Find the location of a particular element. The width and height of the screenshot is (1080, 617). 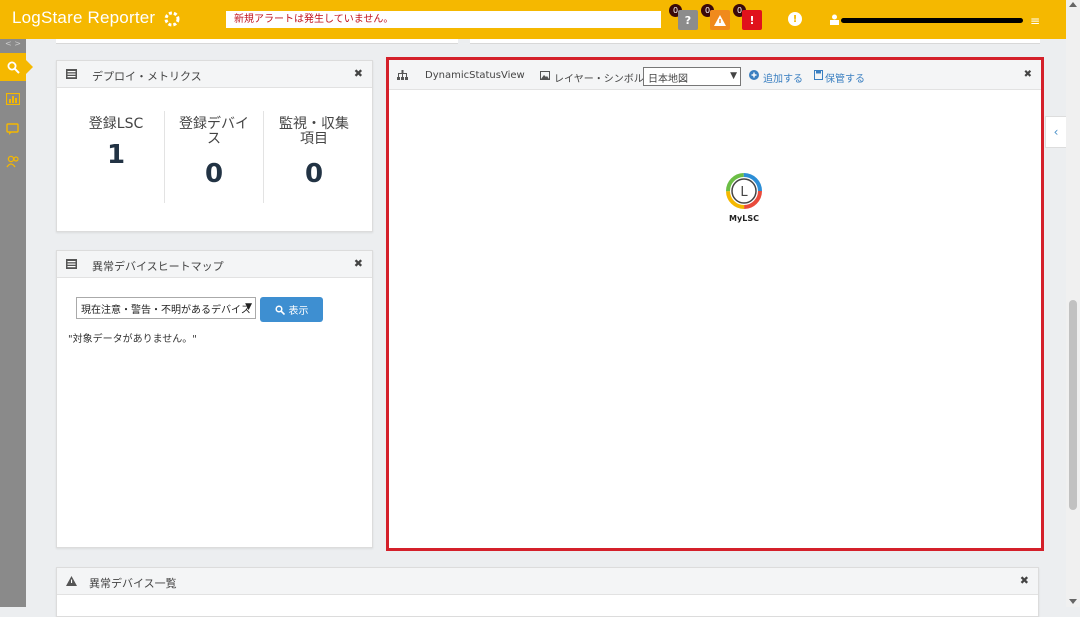

users-icon is located at coordinates (12, 161).